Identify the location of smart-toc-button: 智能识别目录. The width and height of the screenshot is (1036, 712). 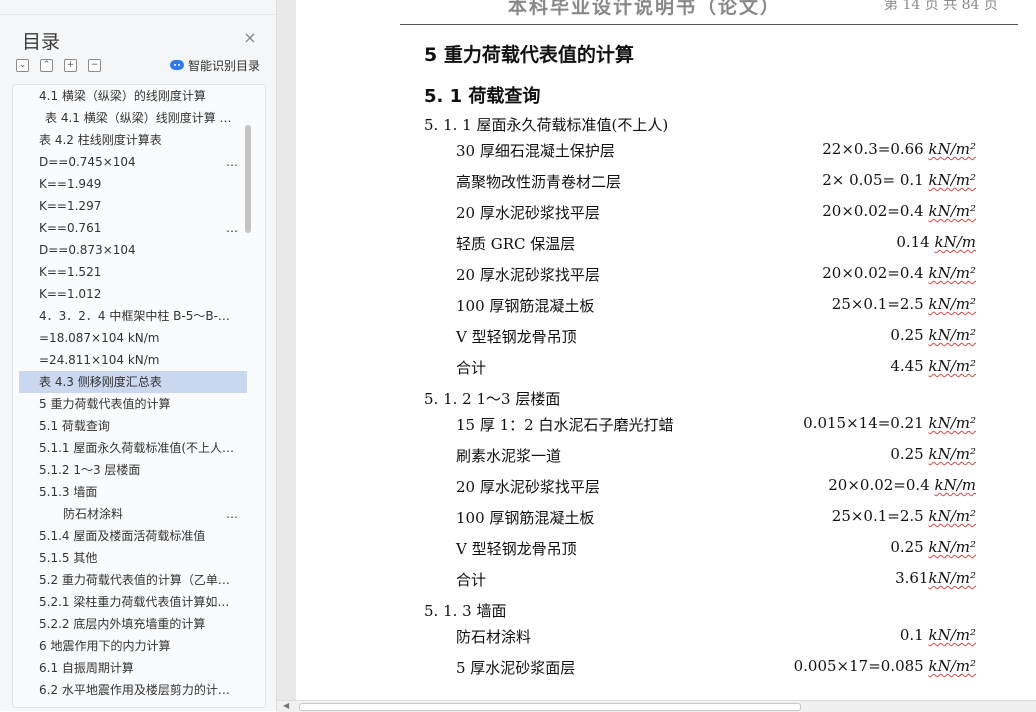
(215, 65).